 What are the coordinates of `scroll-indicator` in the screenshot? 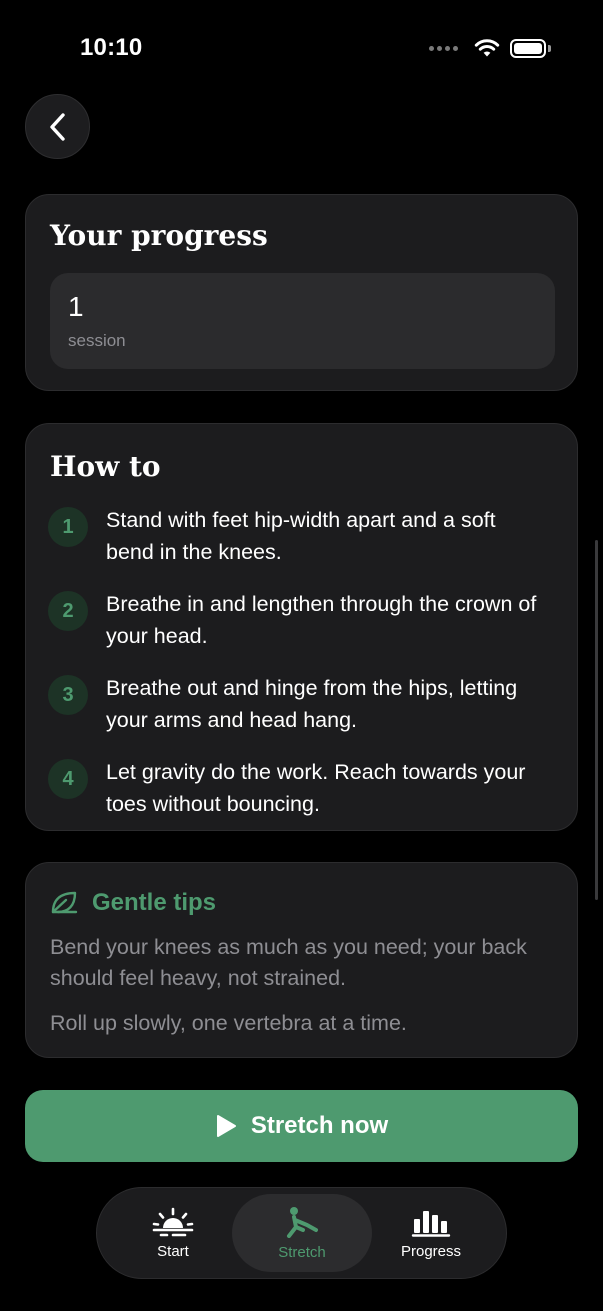 It's located at (596, 720).